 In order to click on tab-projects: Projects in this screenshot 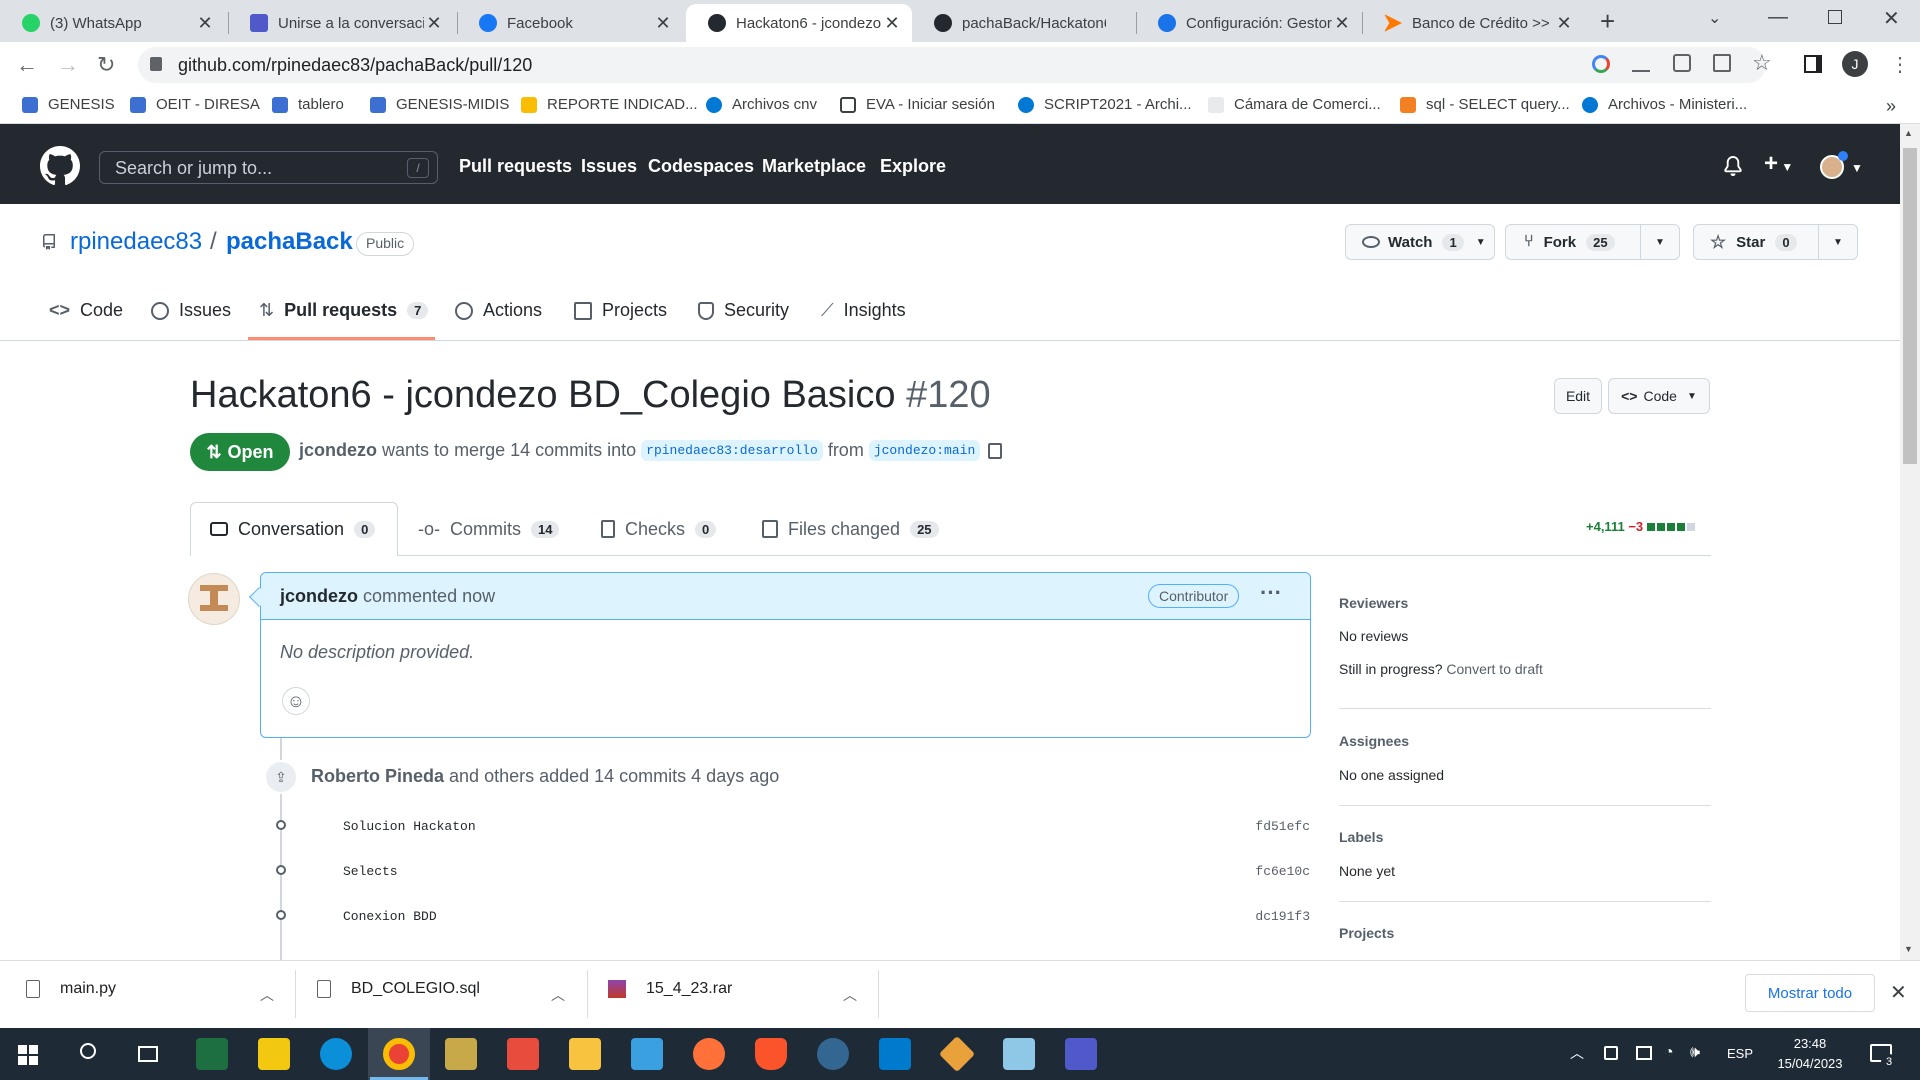, I will do `click(620, 310)`.